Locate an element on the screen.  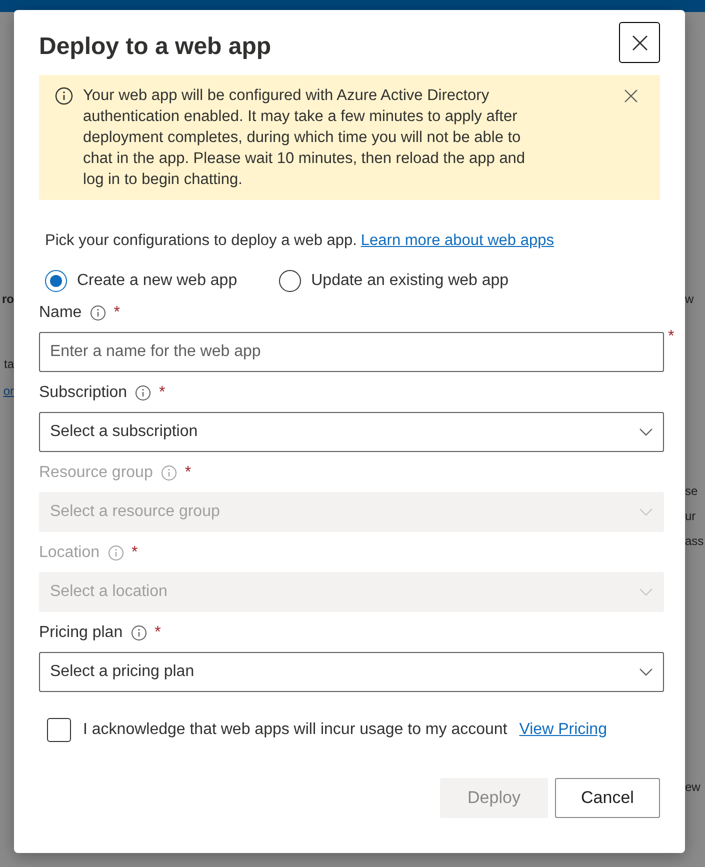
dialog-title: Deploy to a web app is located at coordinates (155, 46).